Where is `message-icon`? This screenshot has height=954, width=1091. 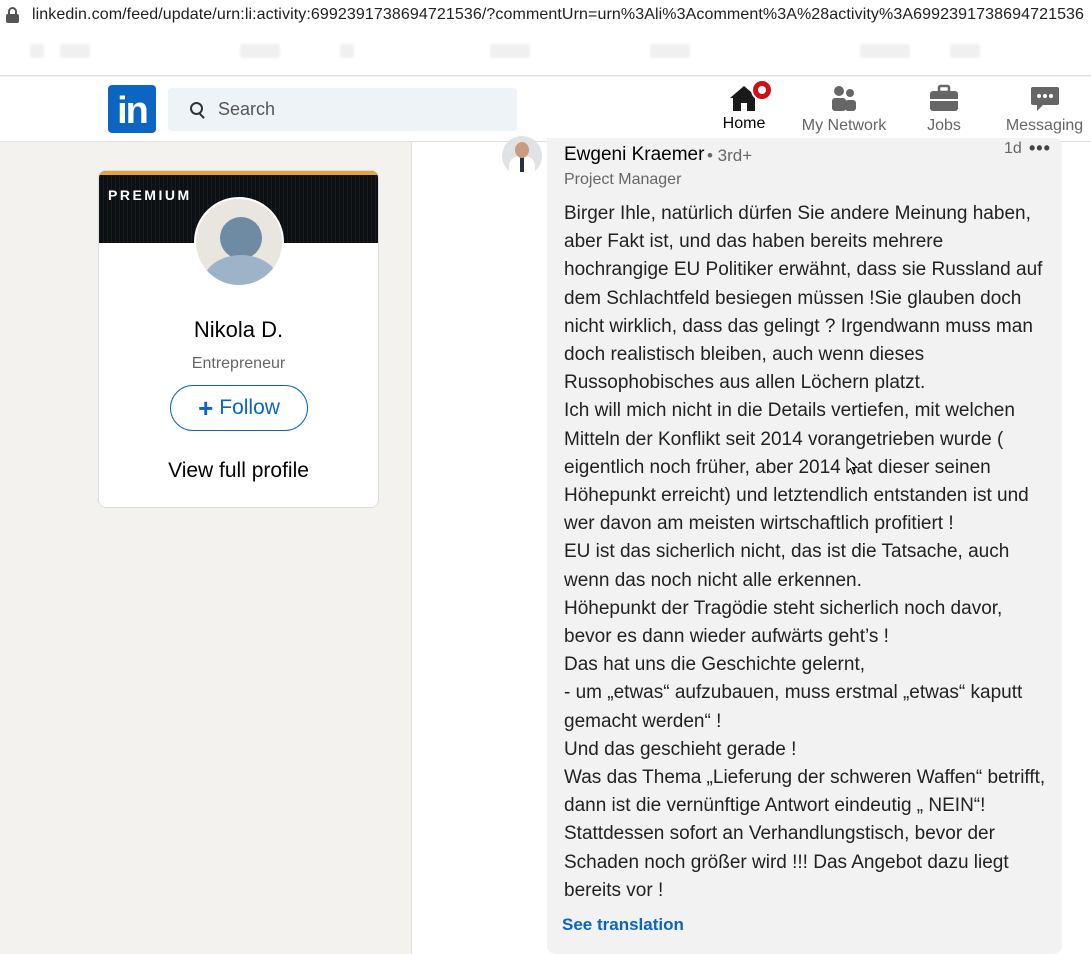 message-icon is located at coordinates (1044, 99).